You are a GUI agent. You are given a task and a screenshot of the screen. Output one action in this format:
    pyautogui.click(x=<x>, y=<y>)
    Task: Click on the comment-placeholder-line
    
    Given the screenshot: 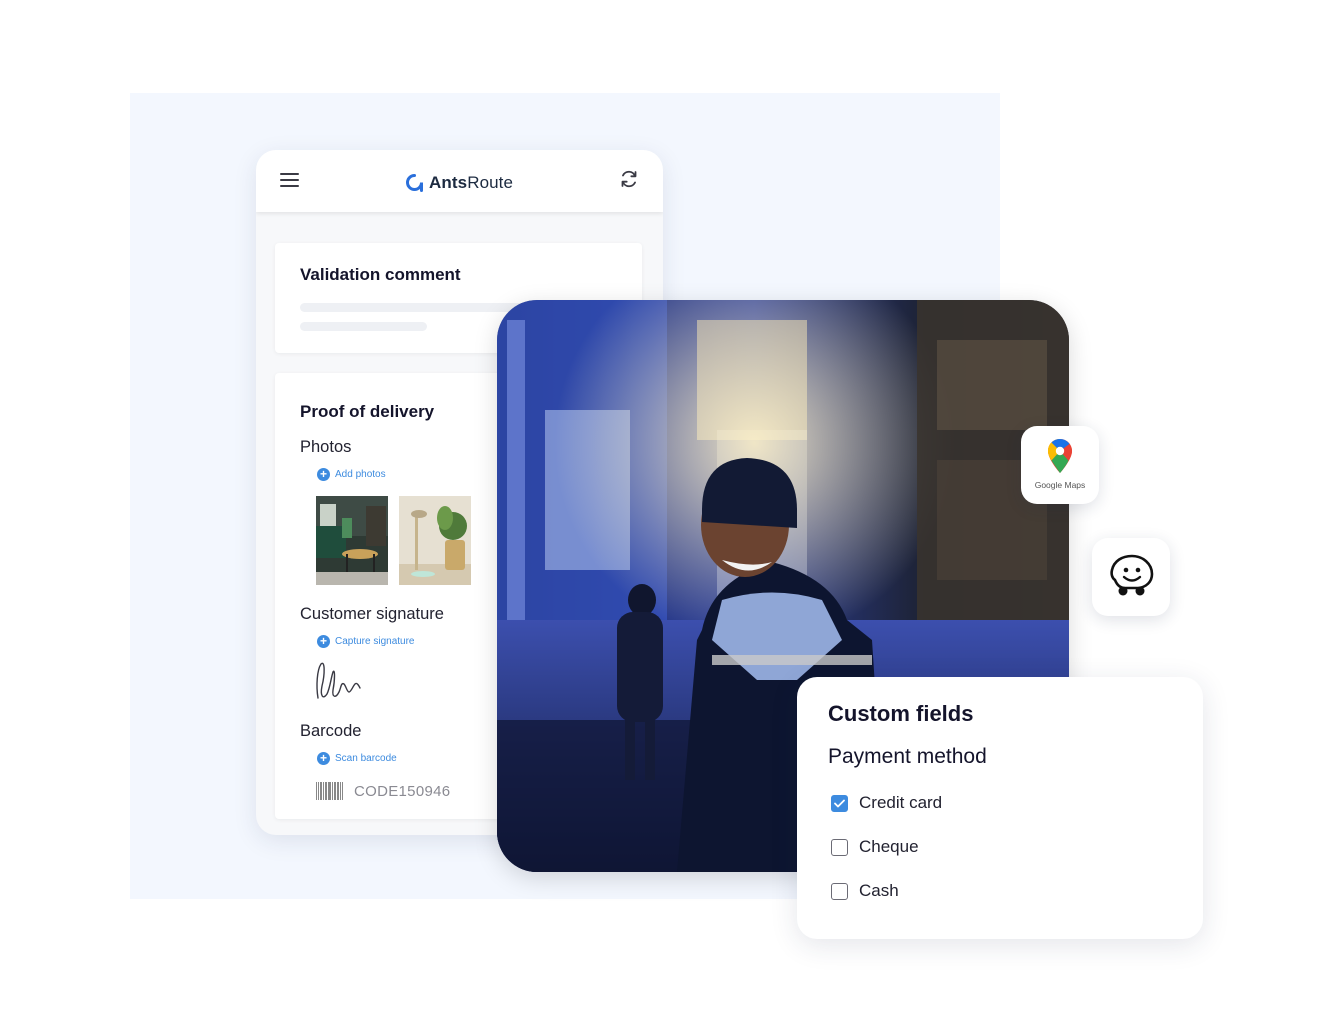 What is the action you would take?
    pyautogui.click(x=363, y=326)
    